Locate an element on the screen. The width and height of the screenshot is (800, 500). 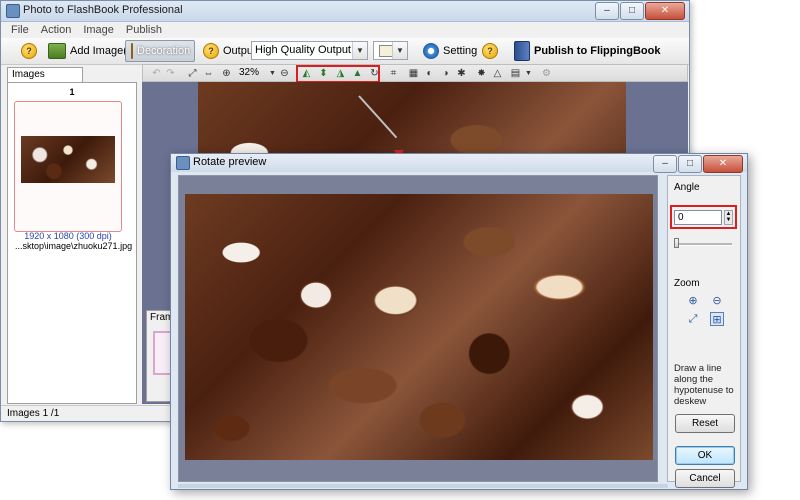
setting-label: Setting is located at coordinates (460, 51).